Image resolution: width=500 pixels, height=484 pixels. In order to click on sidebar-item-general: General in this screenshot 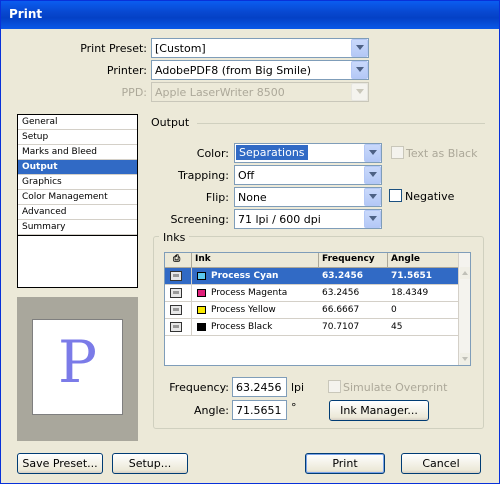, I will do `click(77, 122)`.